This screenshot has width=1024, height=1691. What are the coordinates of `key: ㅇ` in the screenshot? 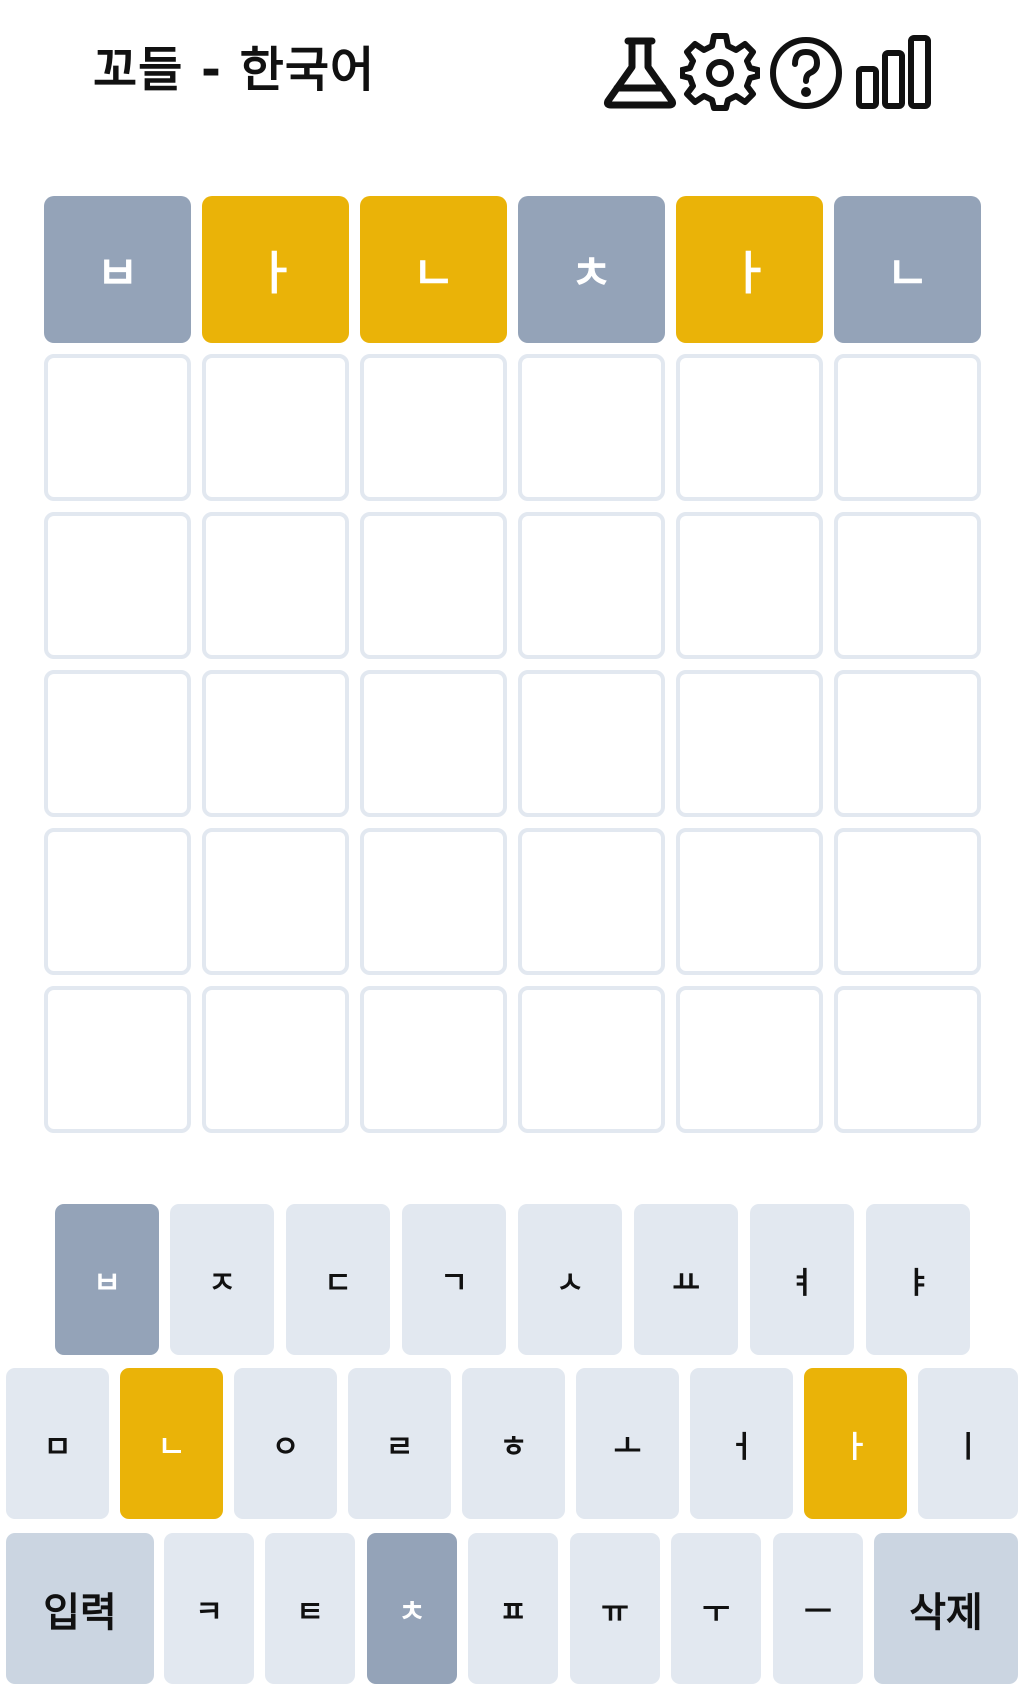 It's located at (285, 1443).